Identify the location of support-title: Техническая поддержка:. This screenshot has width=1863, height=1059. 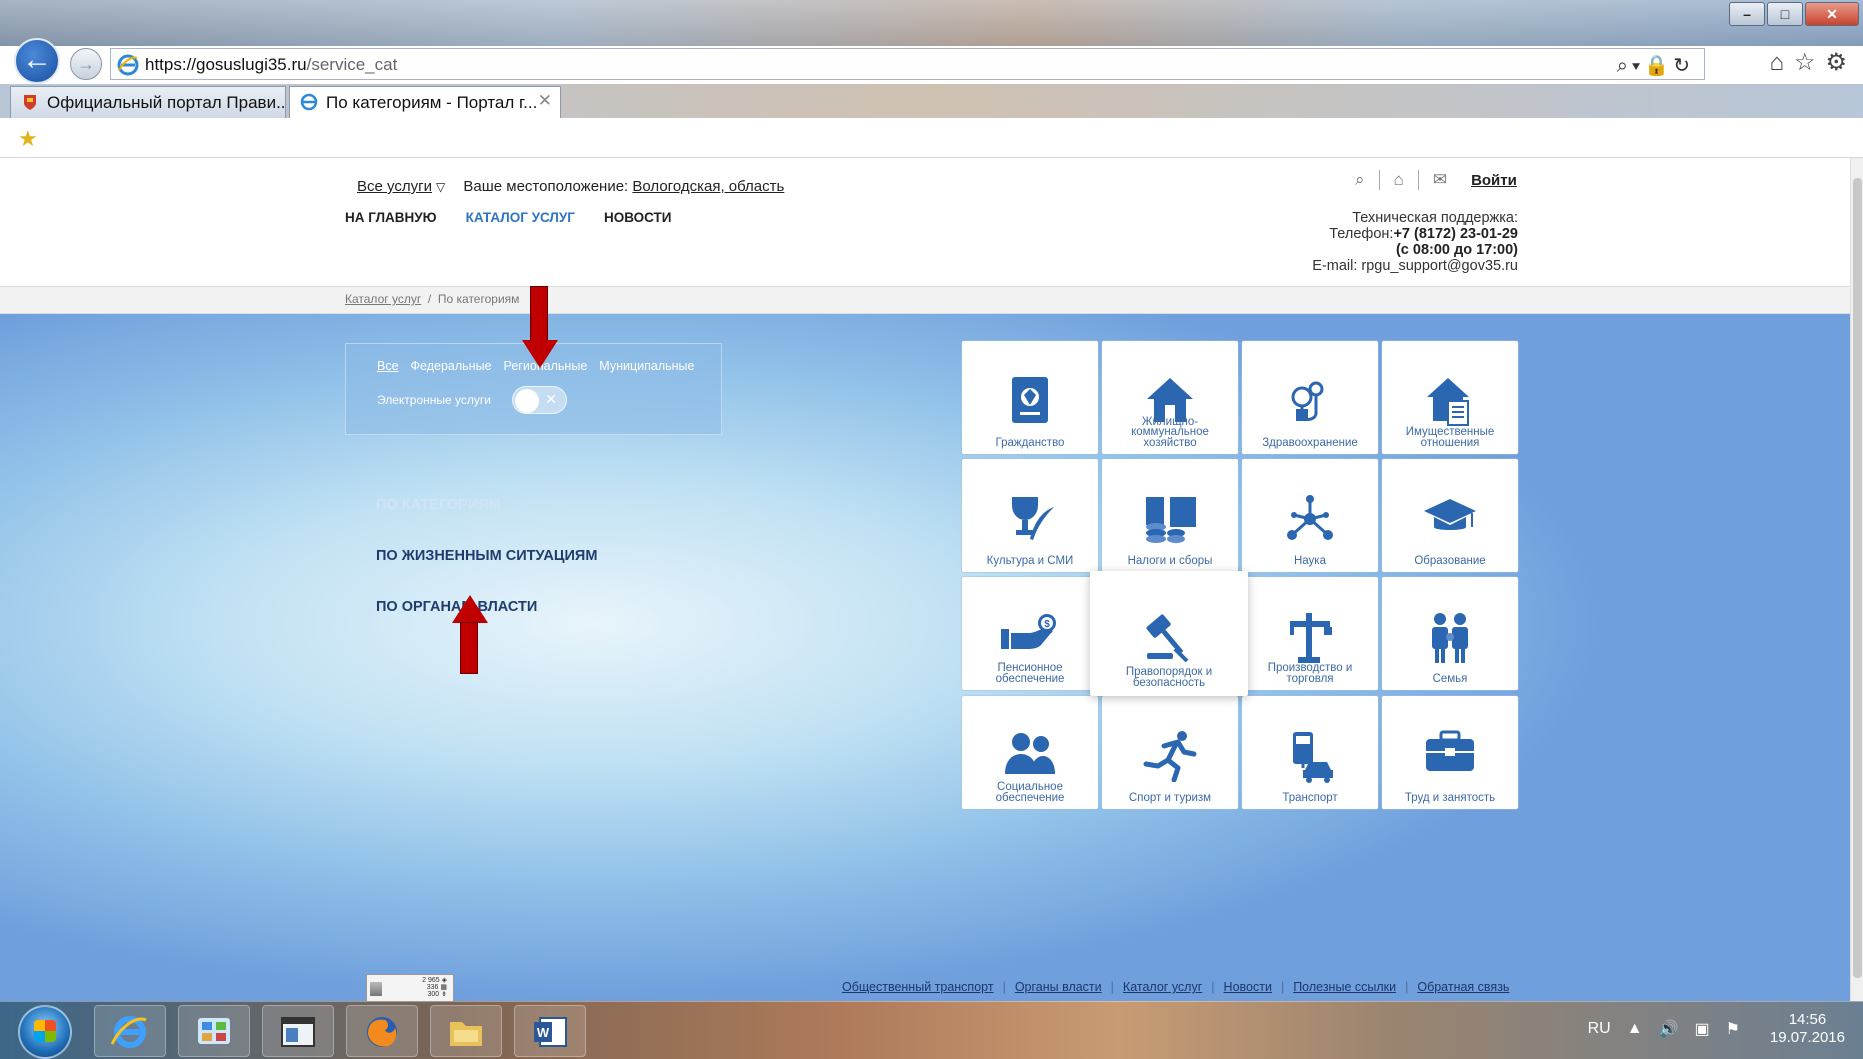
(1435, 218).